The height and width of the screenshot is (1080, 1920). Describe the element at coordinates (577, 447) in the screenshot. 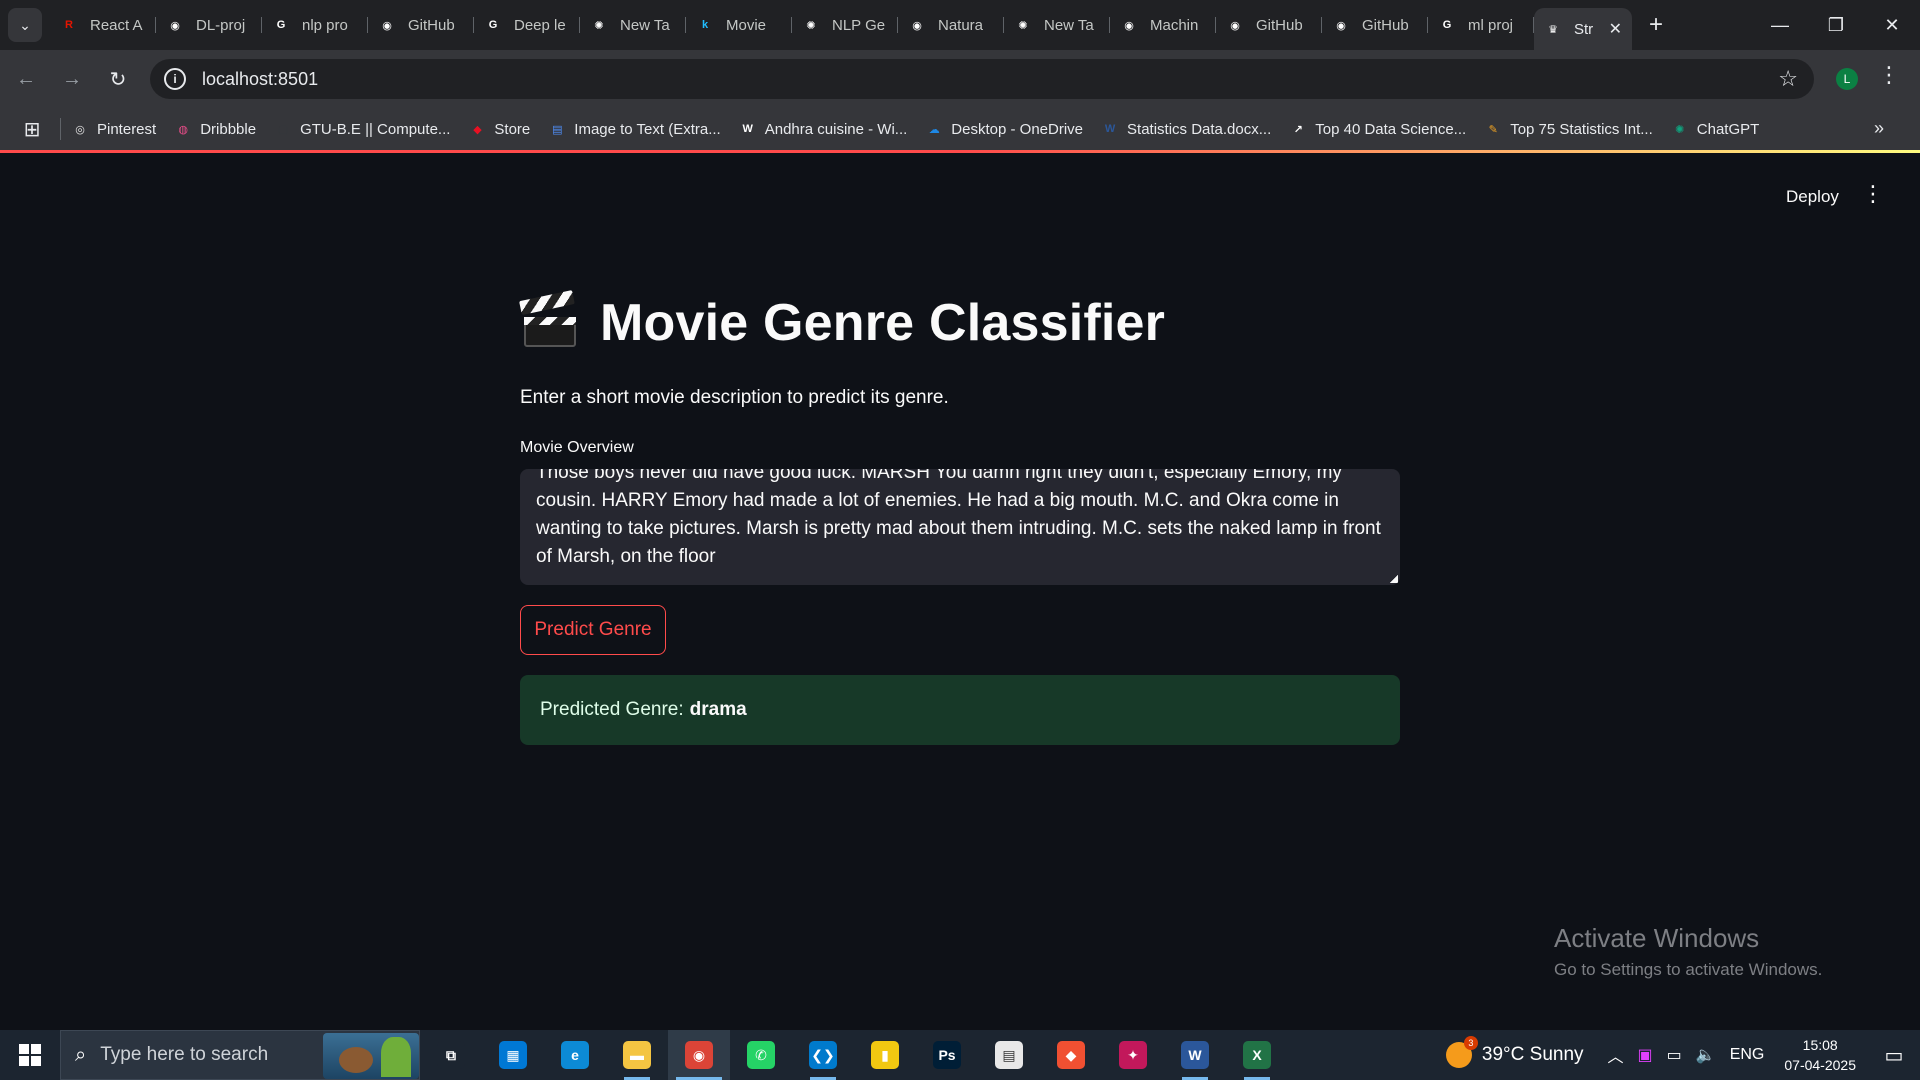

I see `overview-label: Movie Overview` at that location.